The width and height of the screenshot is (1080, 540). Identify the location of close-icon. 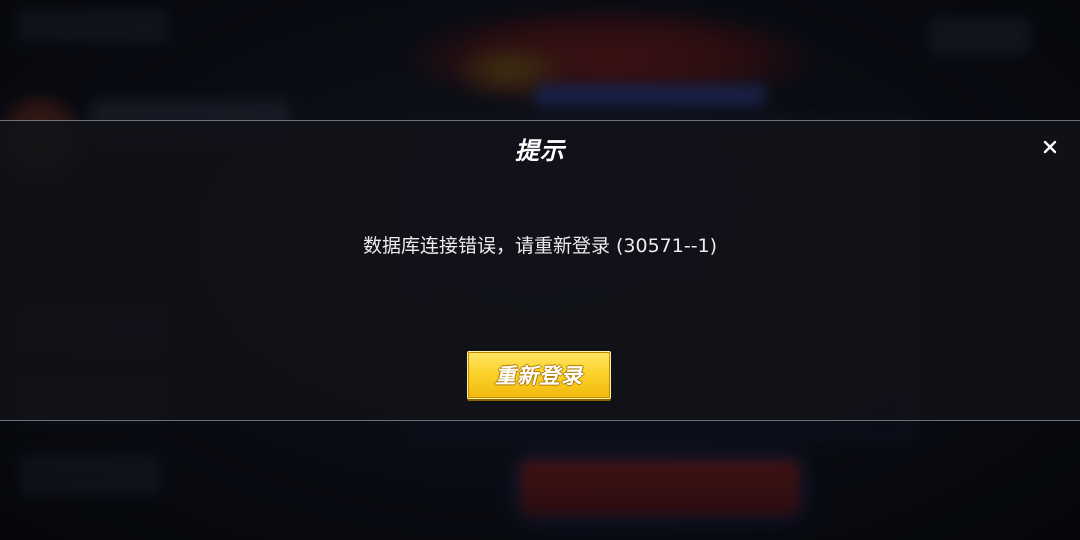
(1050, 147).